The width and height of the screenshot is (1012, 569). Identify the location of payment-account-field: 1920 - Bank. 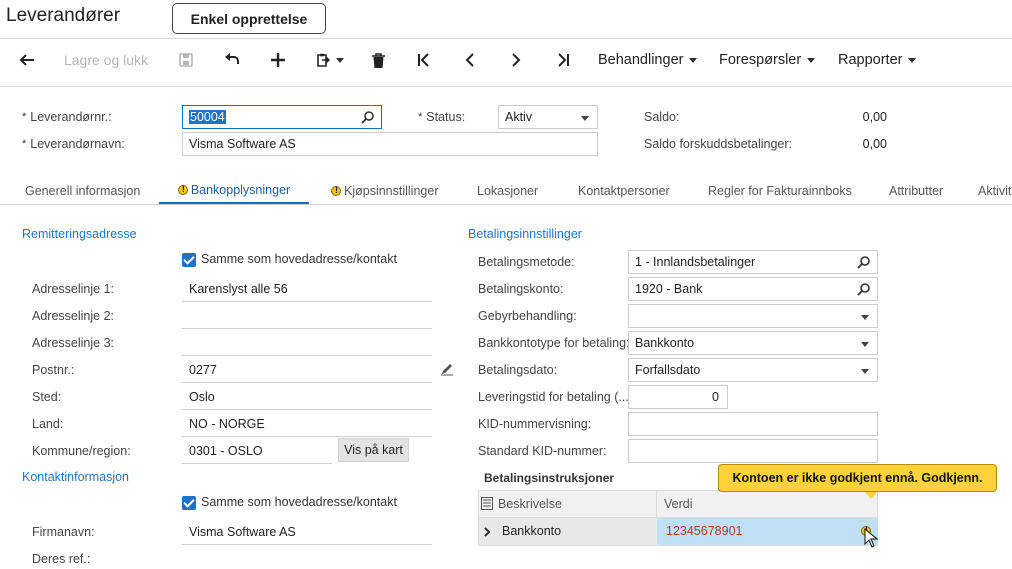
(753, 289).